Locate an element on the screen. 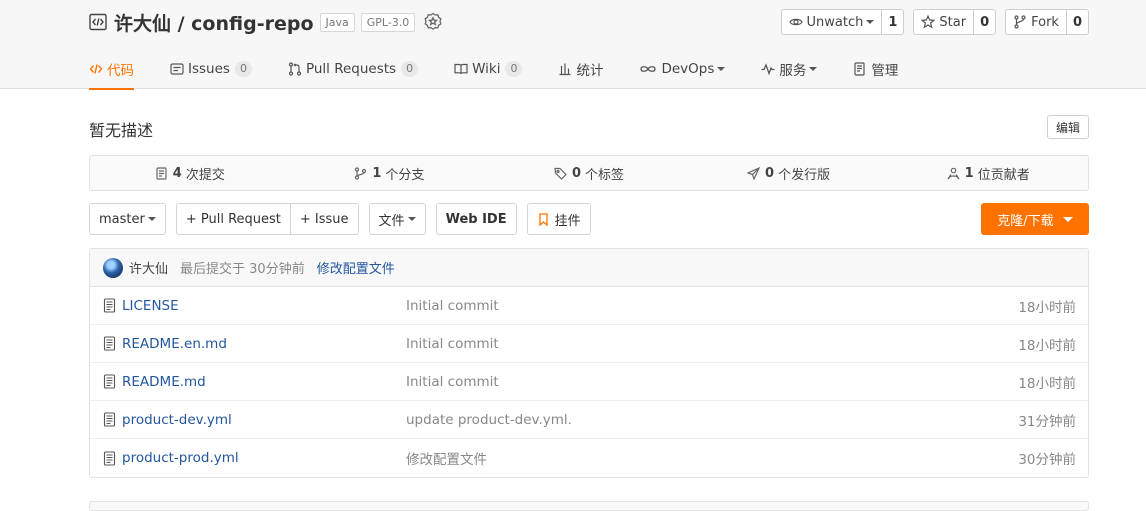  repo-actions: Unwatch 1 Star 0 Fork 0 is located at coordinates (930, 22).